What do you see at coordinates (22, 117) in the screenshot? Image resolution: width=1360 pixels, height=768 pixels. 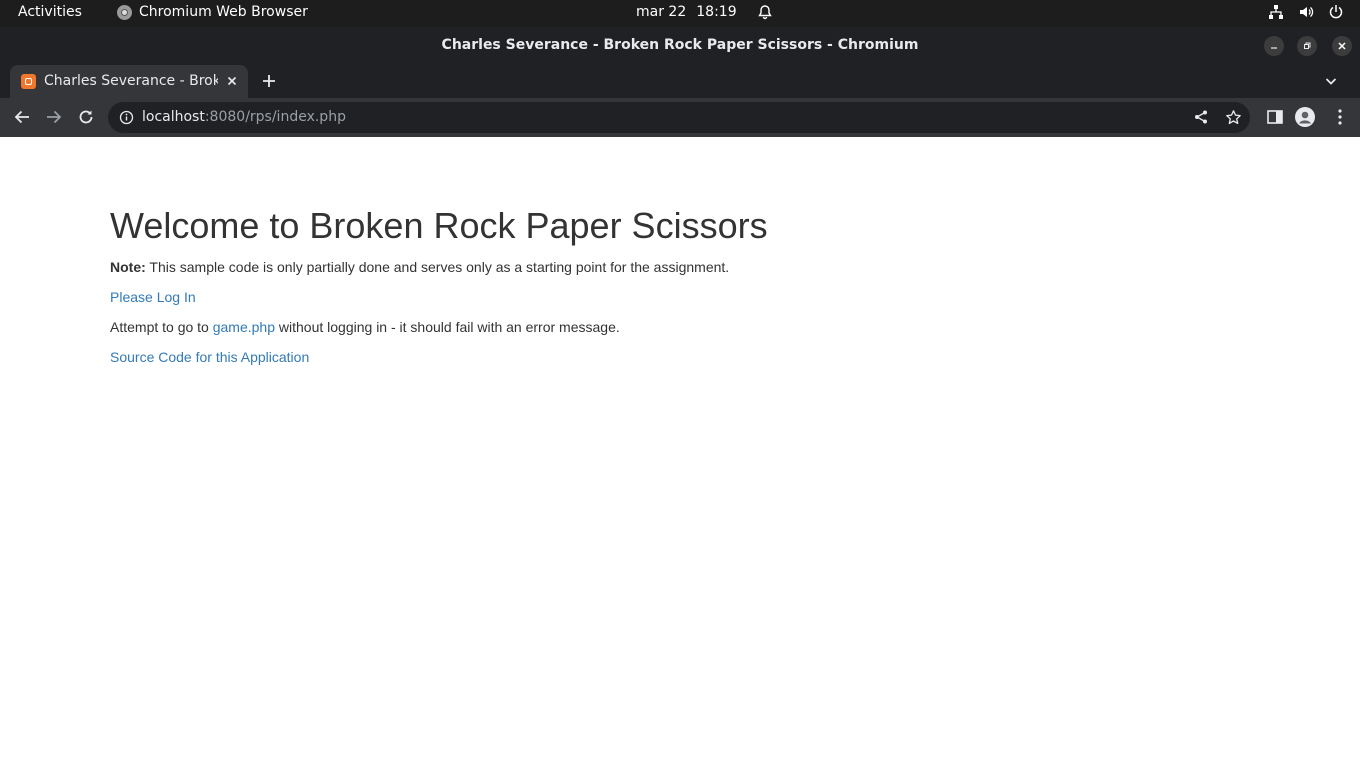 I see `back-icon` at bounding box center [22, 117].